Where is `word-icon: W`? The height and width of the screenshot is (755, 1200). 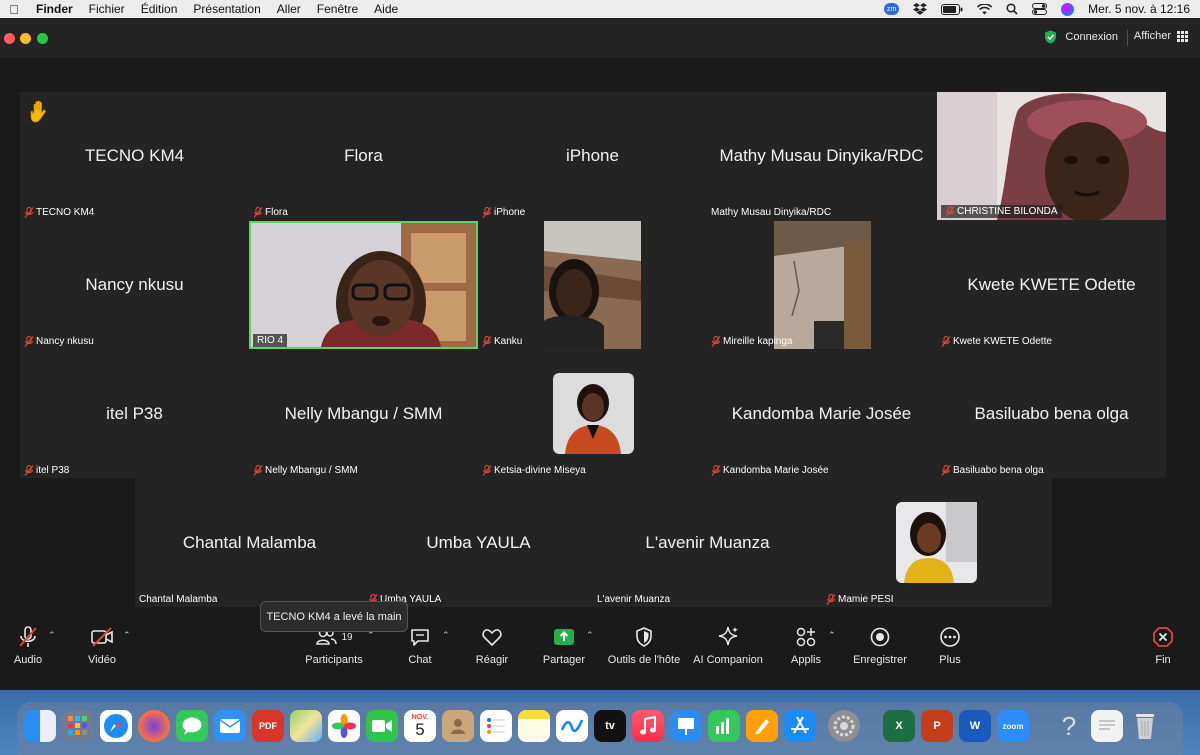
word-icon: W is located at coordinates (975, 726).